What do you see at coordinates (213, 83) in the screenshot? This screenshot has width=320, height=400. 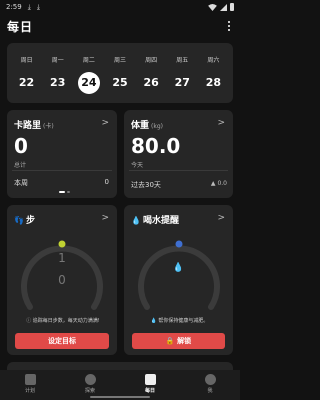 I see `date-cell: 28` at bounding box center [213, 83].